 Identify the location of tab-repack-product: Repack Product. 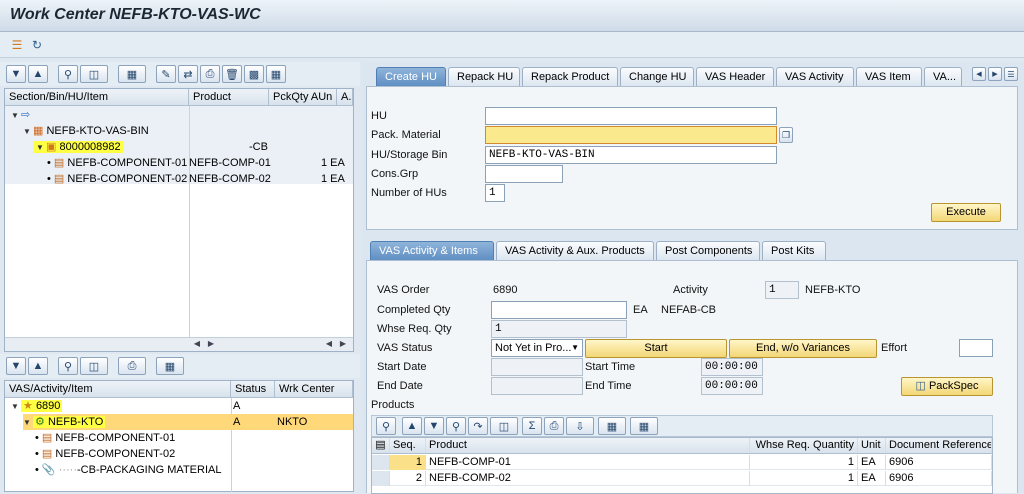
(570, 76).